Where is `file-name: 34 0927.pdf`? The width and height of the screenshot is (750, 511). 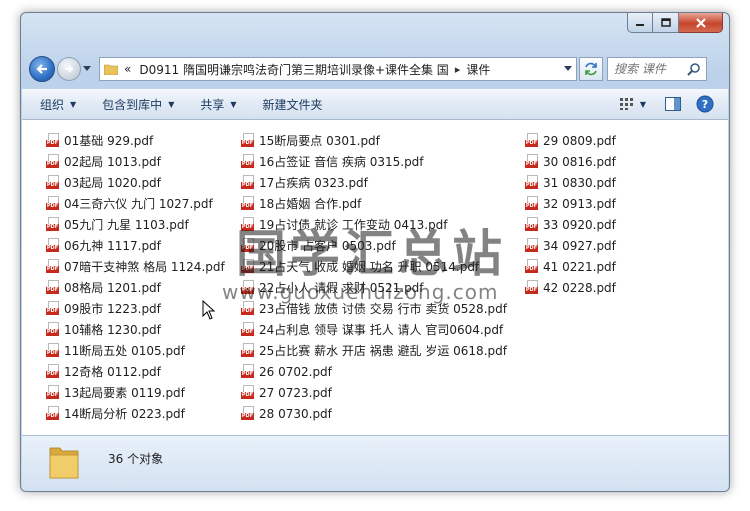
file-name: 34 0927.pdf is located at coordinates (579, 245).